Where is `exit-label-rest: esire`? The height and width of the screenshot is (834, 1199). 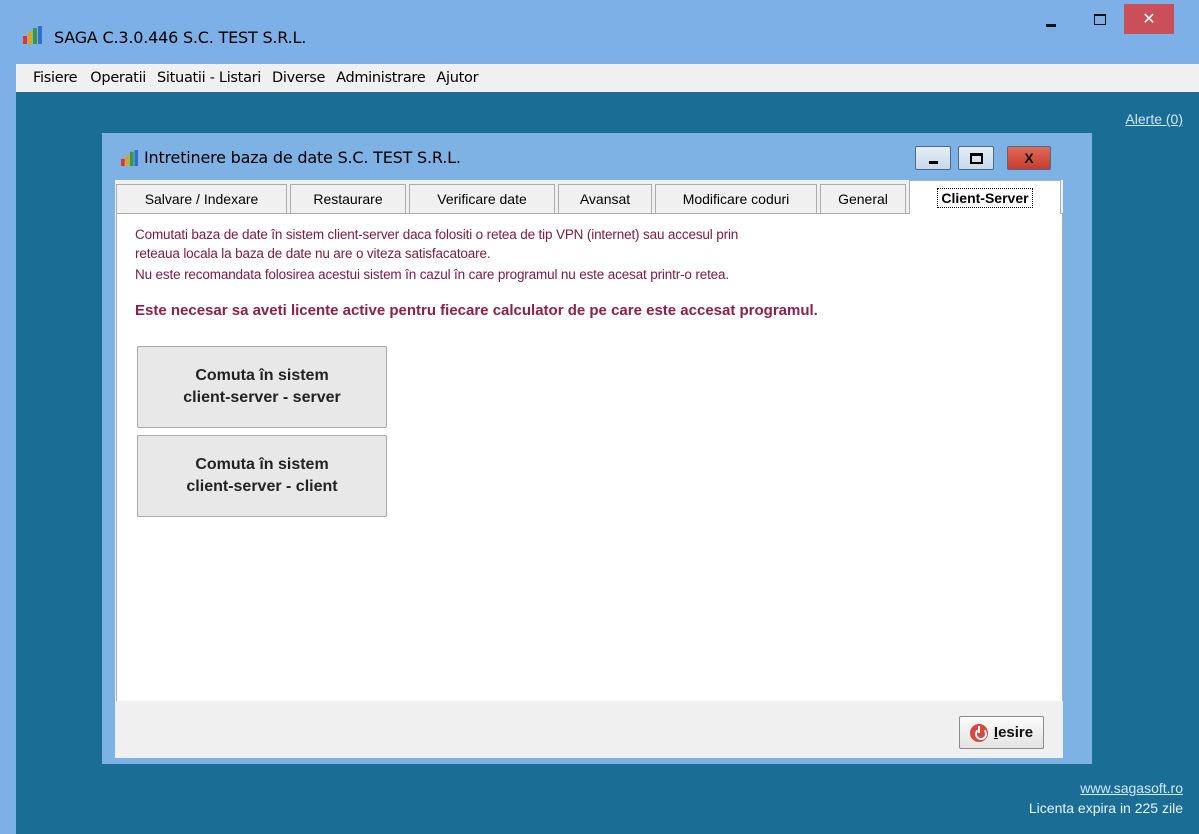 exit-label-rest: esire is located at coordinates (1016, 732).